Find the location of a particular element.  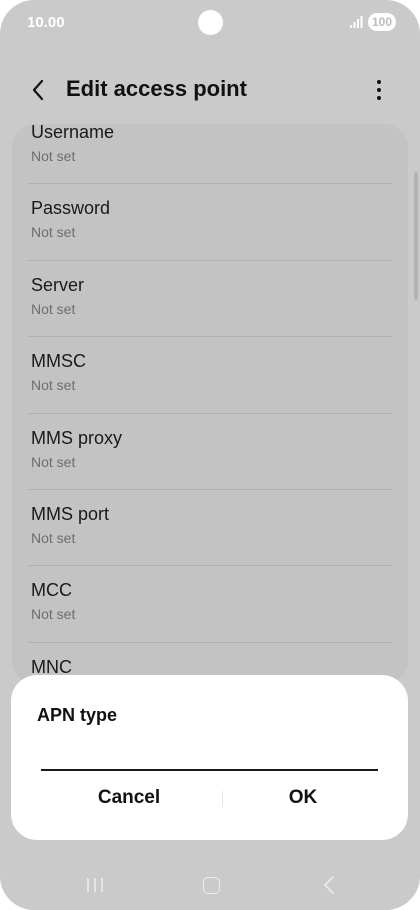

battery-indicator: 100 is located at coordinates (382, 22).